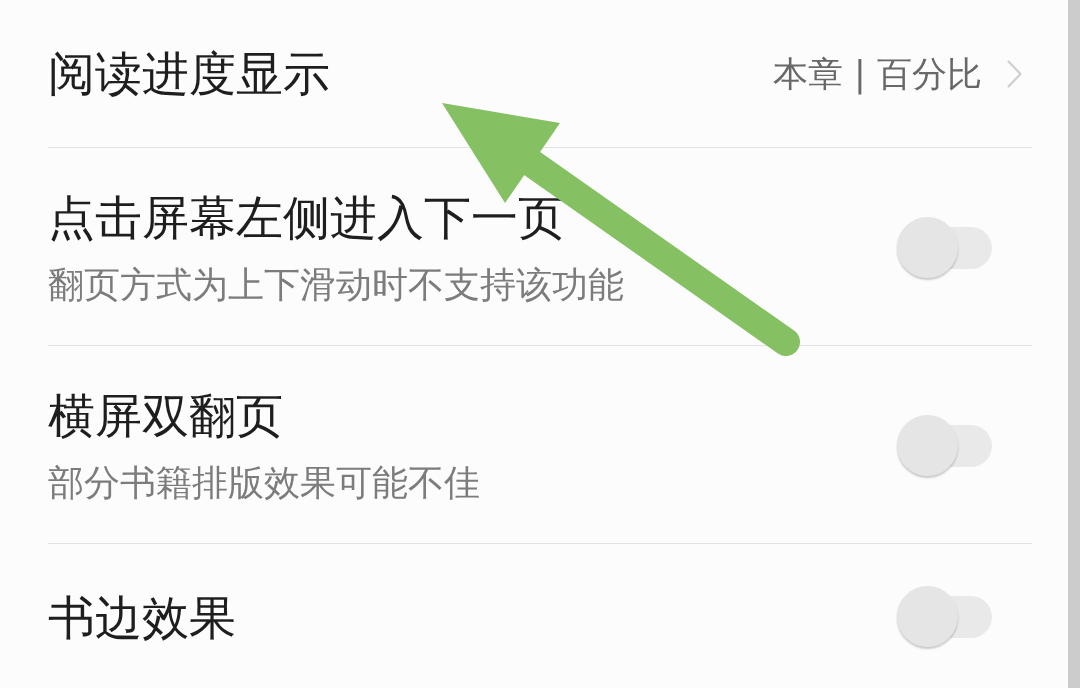 The width and height of the screenshot is (1080, 688). What do you see at coordinates (1014, 73) in the screenshot?
I see `chevron-right-icon` at bounding box center [1014, 73].